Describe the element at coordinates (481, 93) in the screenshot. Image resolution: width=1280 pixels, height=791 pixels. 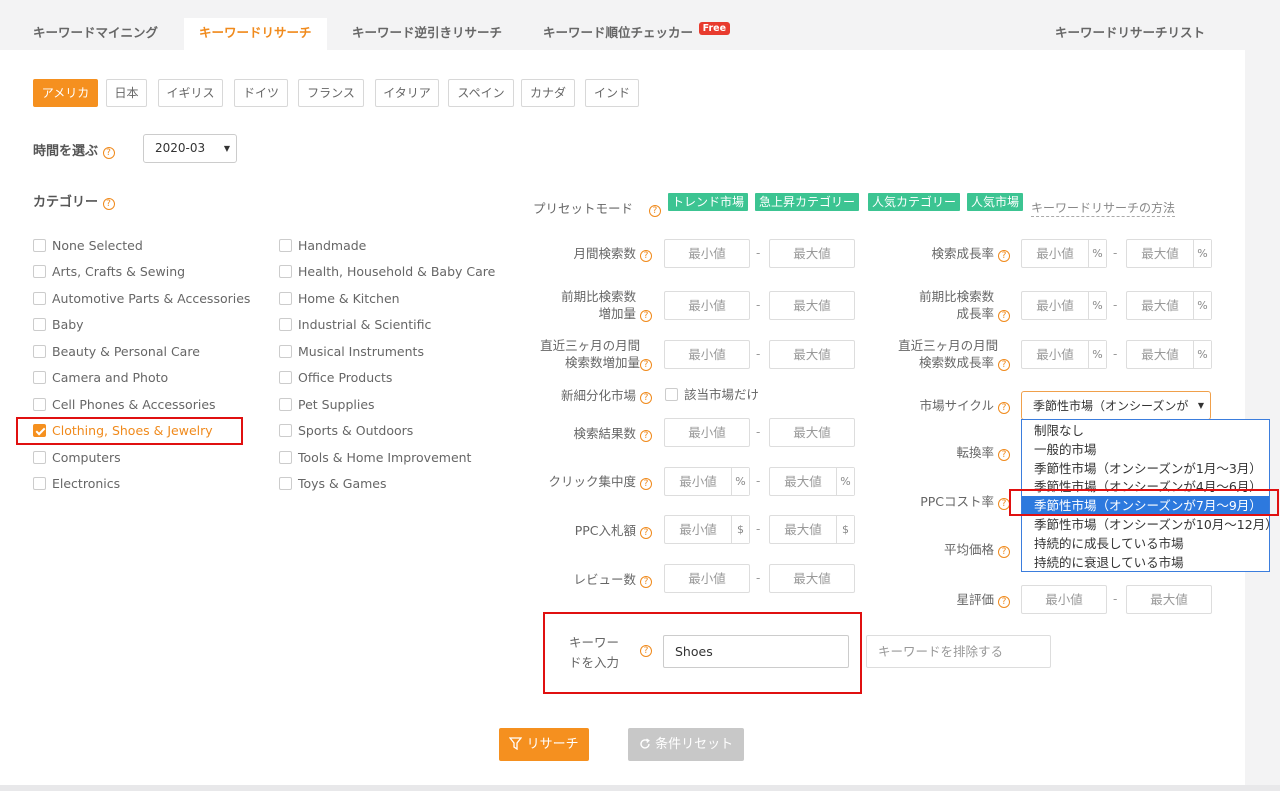
I see `country-es: スペイン` at that location.